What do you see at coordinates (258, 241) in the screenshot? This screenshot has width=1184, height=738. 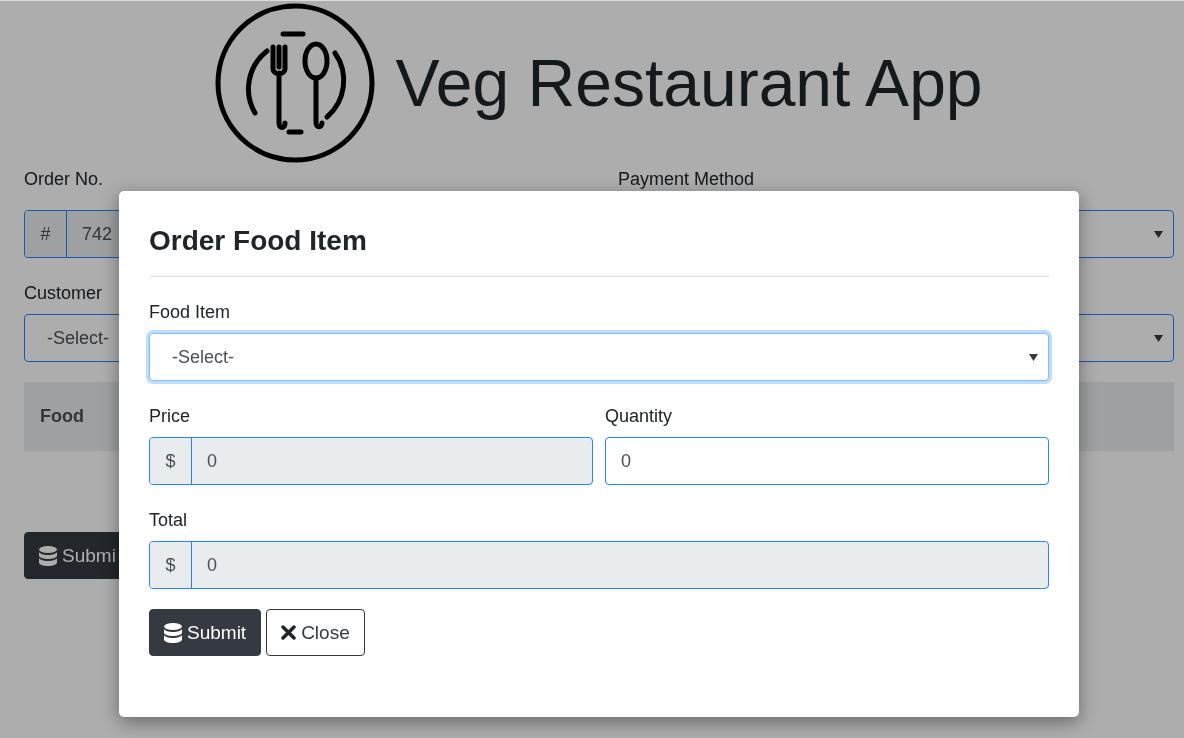 I see `dialog-title: Order Food Item` at bounding box center [258, 241].